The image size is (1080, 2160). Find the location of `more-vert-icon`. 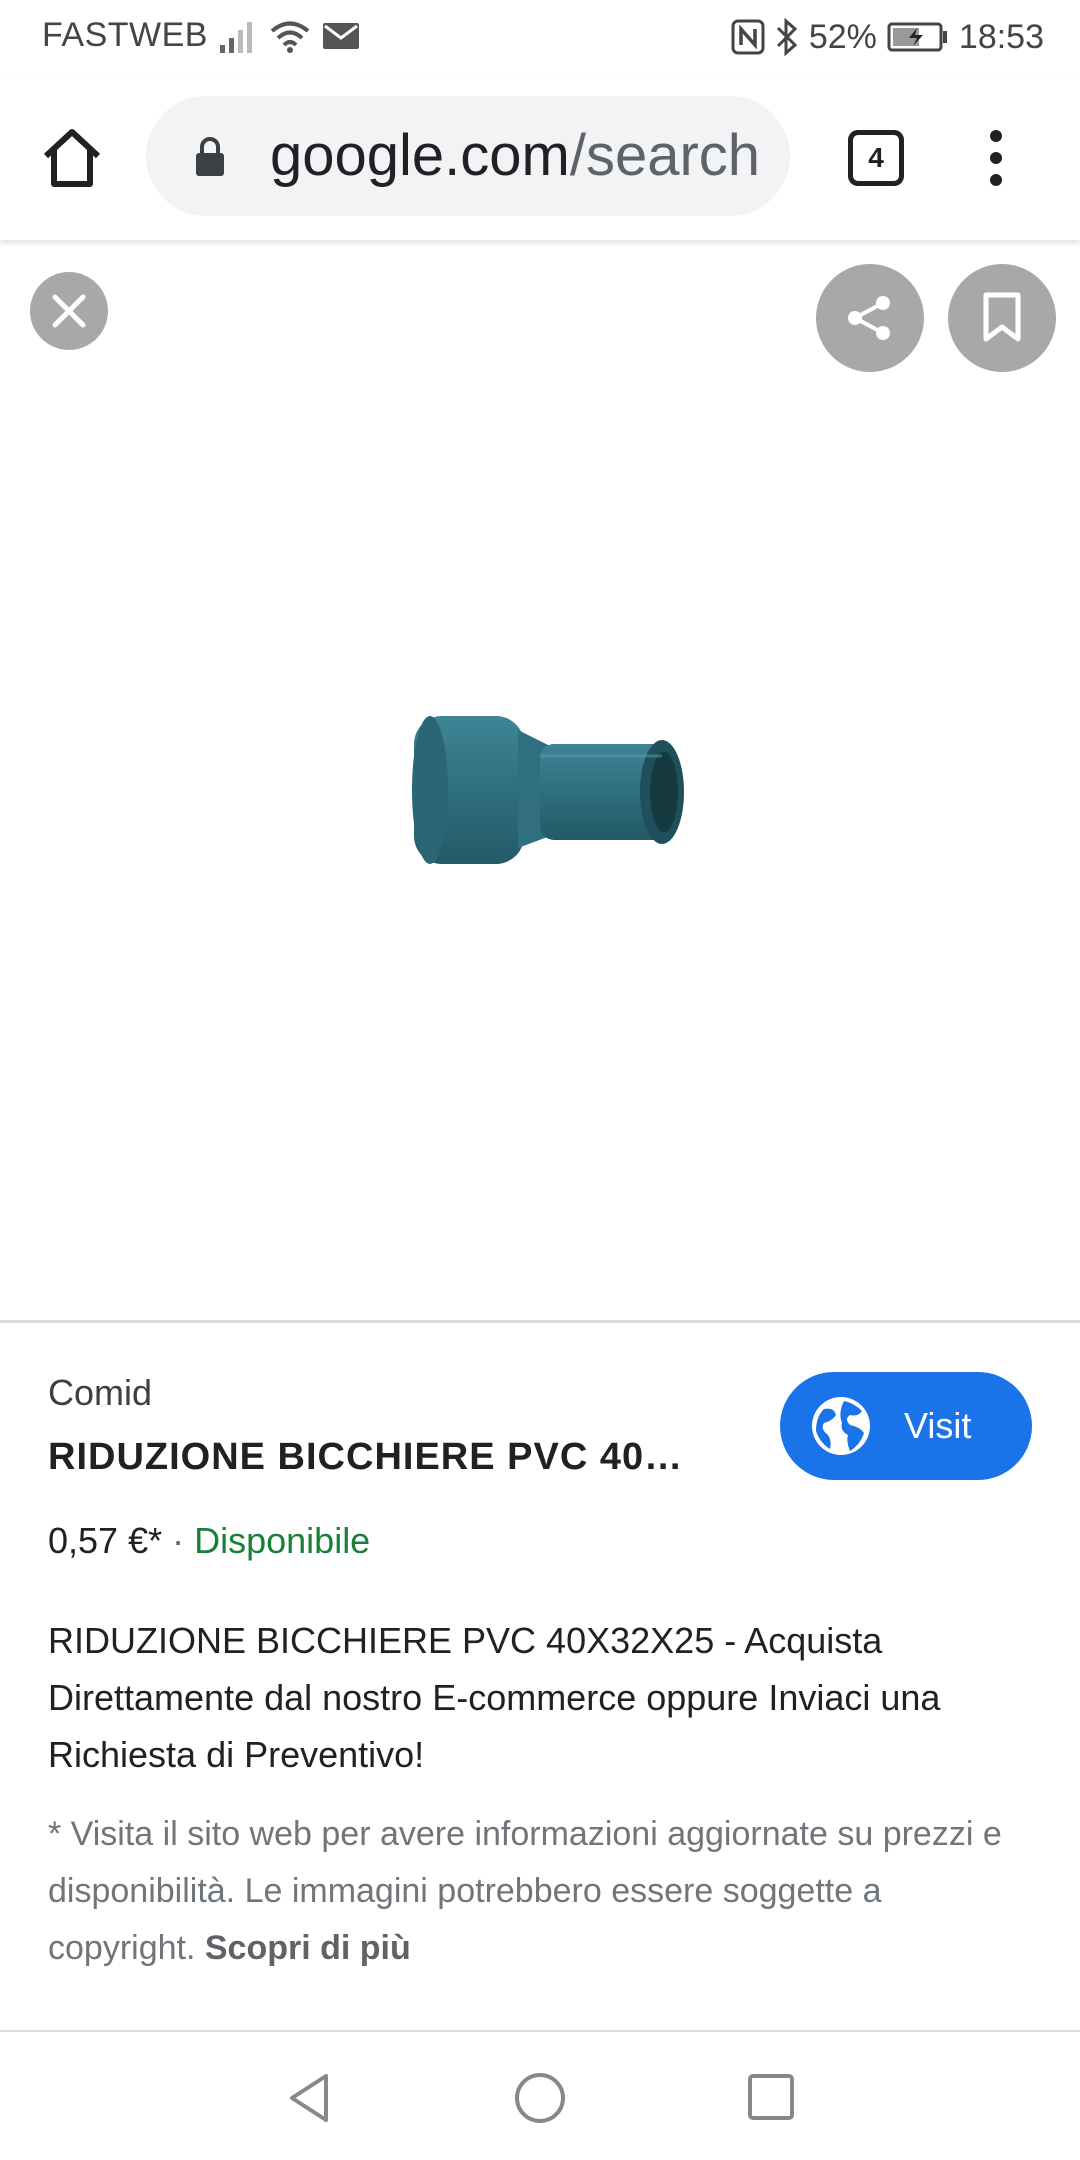

more-vert-icon is located at coordinates (996, 158).